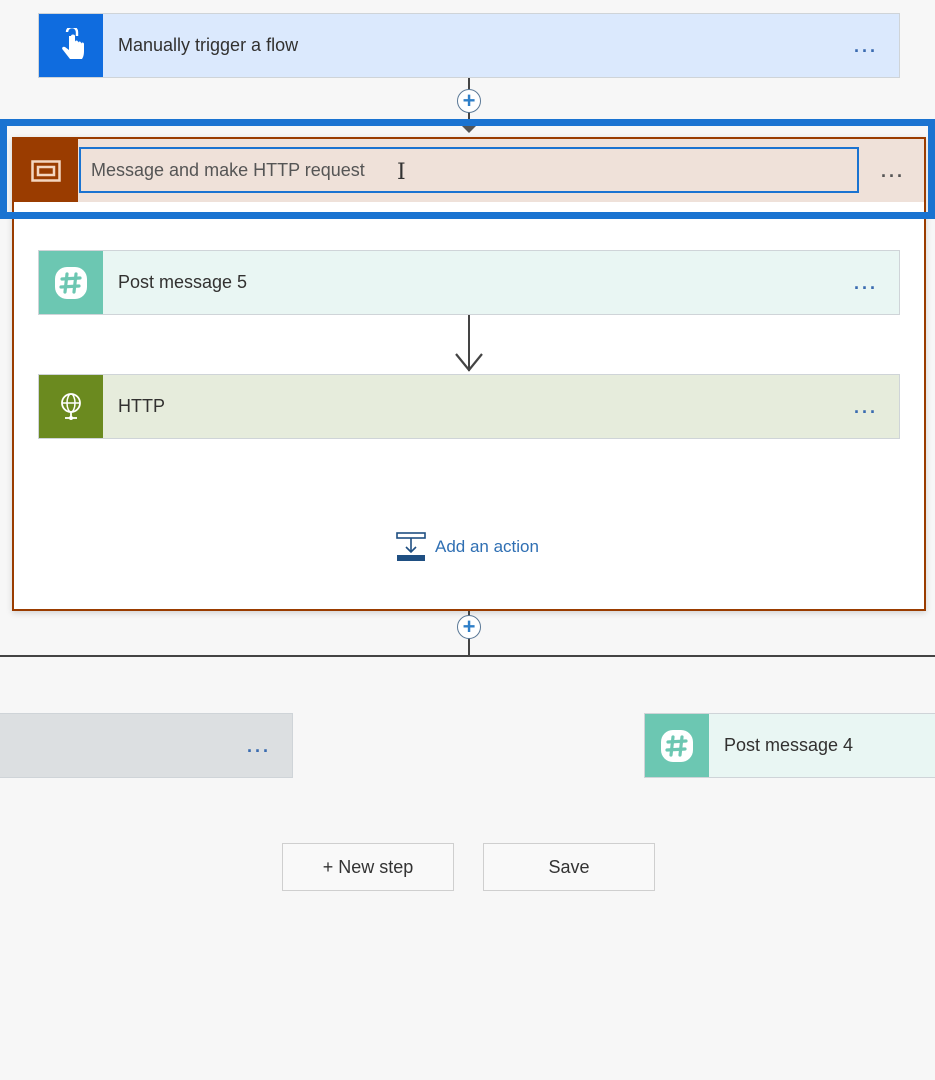 This screenshot has height=1080, width=935. I want to click on touch-hand-icon, so click(73, 43).